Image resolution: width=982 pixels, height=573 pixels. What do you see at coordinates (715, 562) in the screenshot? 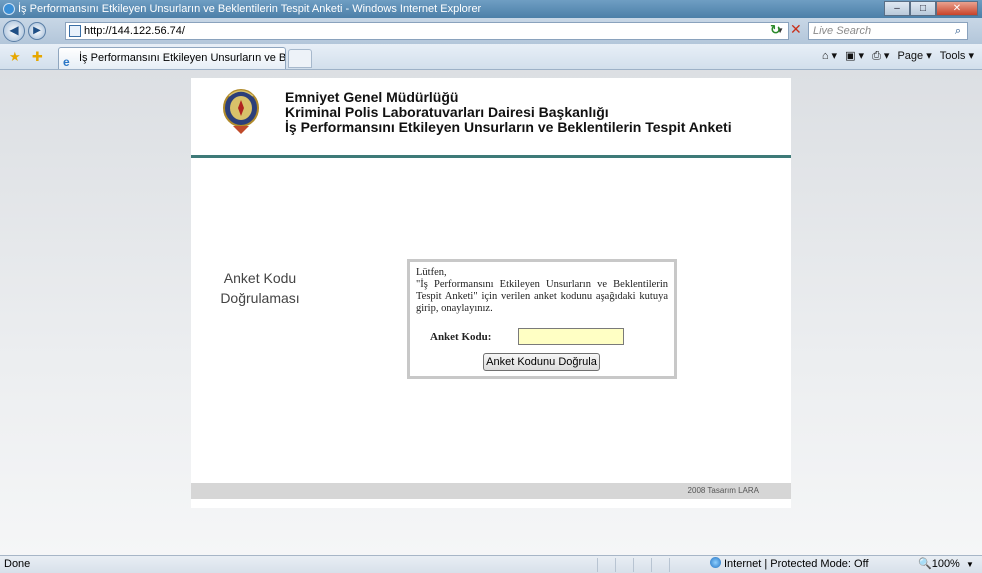
I see `globe-icon` at bounding box center [715, 562].